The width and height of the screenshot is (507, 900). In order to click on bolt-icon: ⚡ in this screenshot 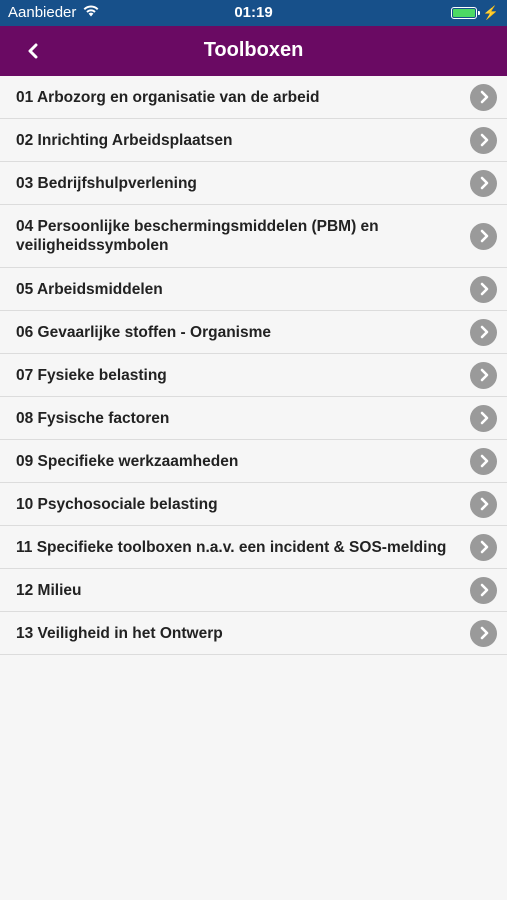, I will do `click(490, 12)`.